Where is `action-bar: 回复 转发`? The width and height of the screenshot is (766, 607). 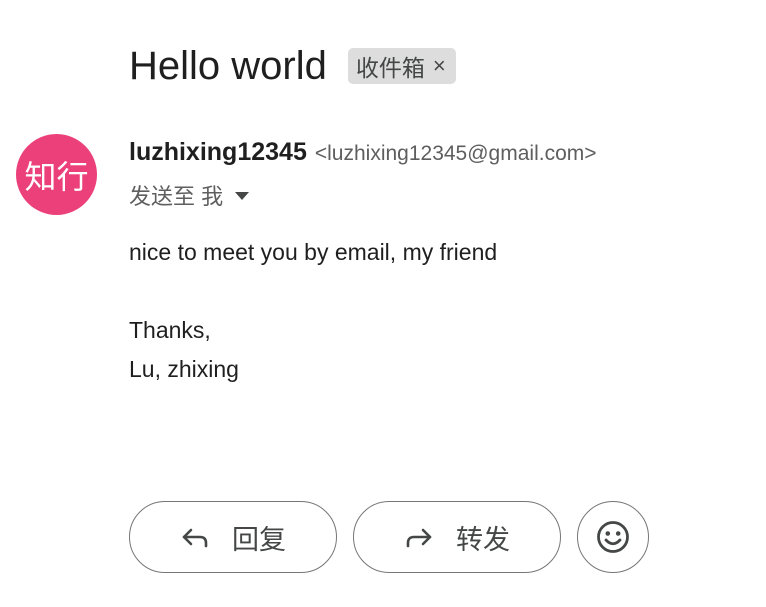 action-bar: 回复 转发 is located at coordinates (389, 537).